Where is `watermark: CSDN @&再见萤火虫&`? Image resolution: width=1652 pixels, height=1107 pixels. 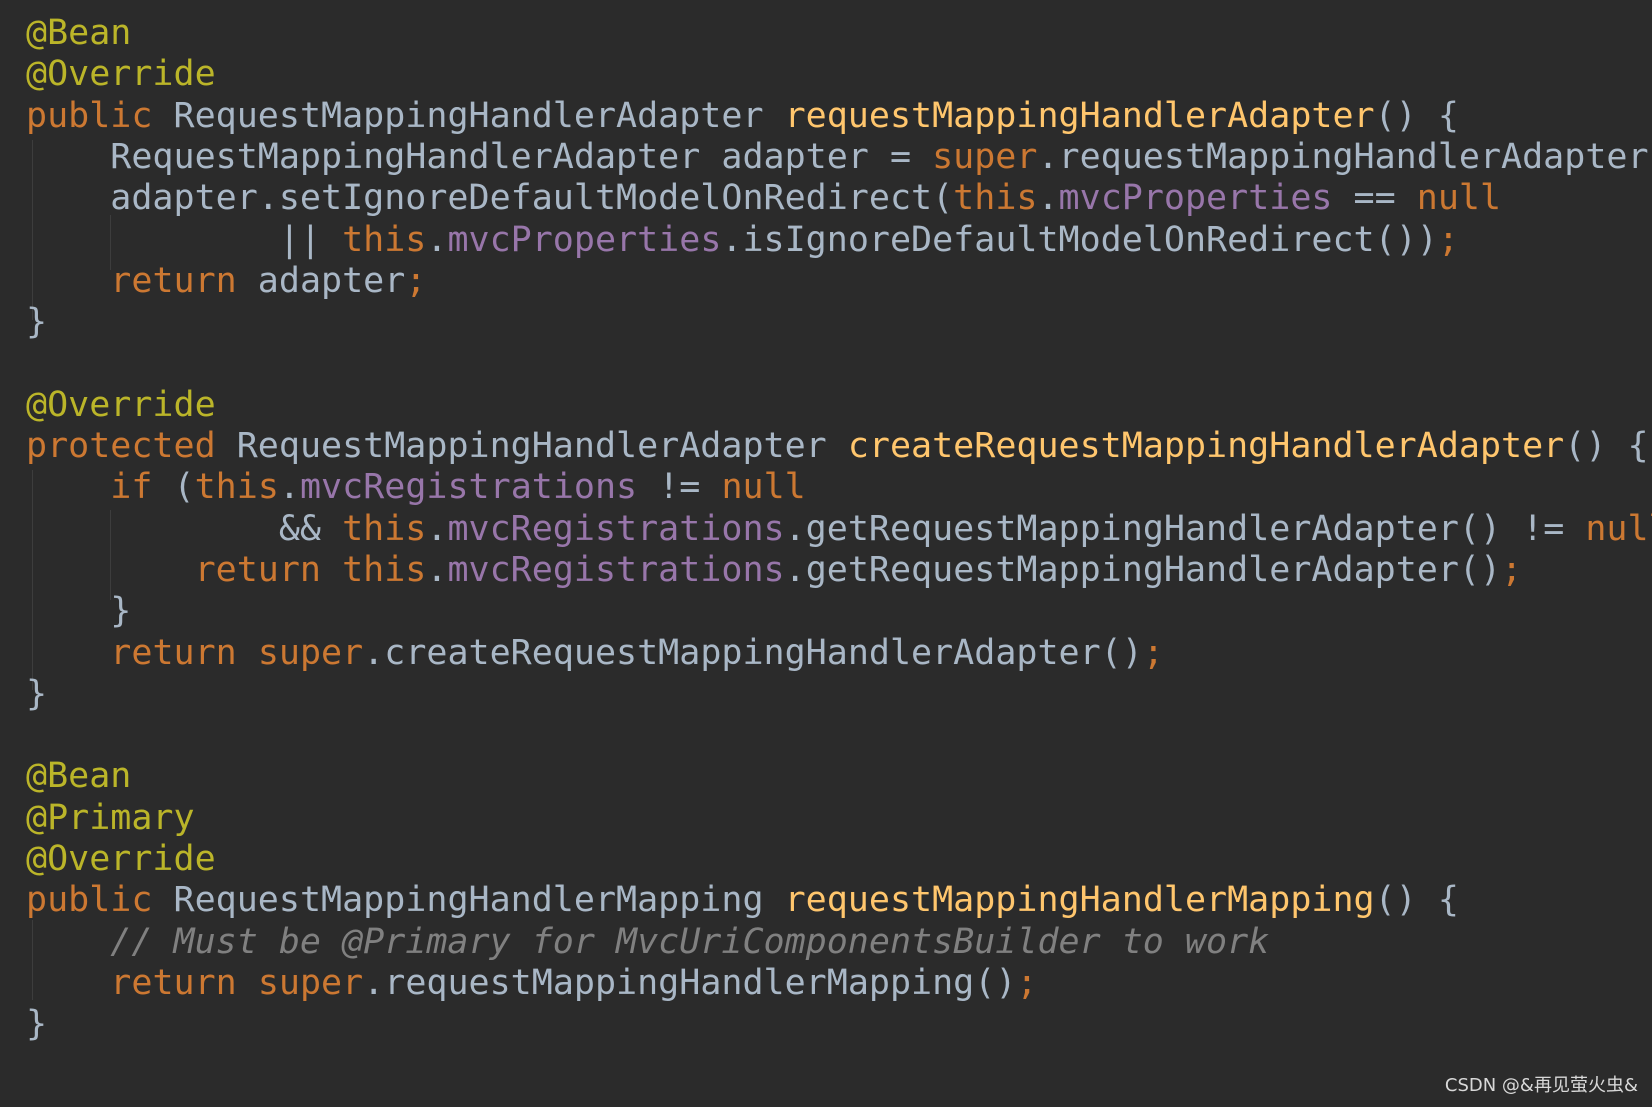 watermark: CSDN @&再见萤火虫& is located at coordinates (1541, 1085).